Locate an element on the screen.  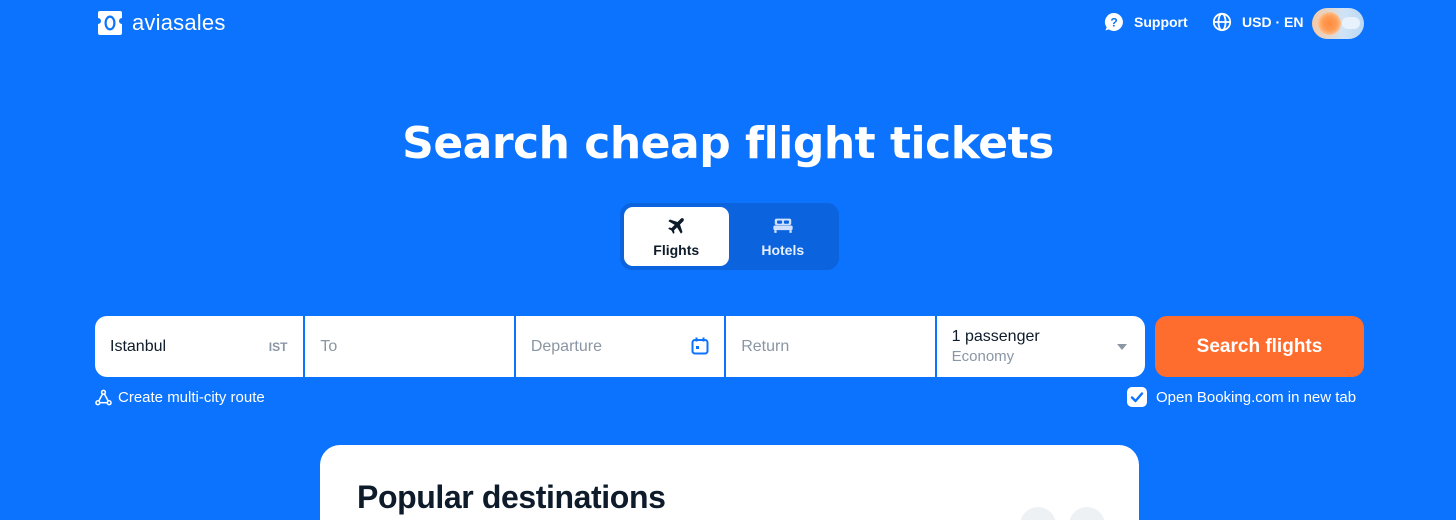
open-booking-checkbox is located at coordinates (1137, 397).